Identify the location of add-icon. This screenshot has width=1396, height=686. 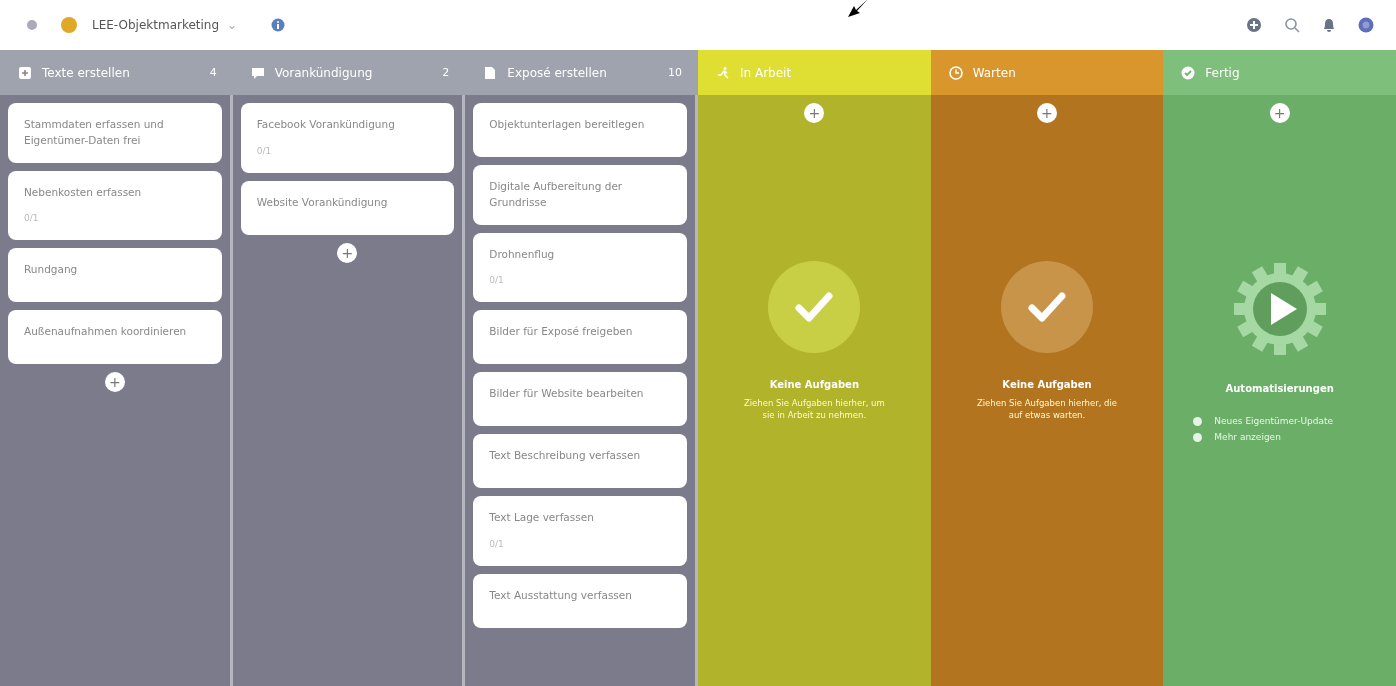
(1254, 25).